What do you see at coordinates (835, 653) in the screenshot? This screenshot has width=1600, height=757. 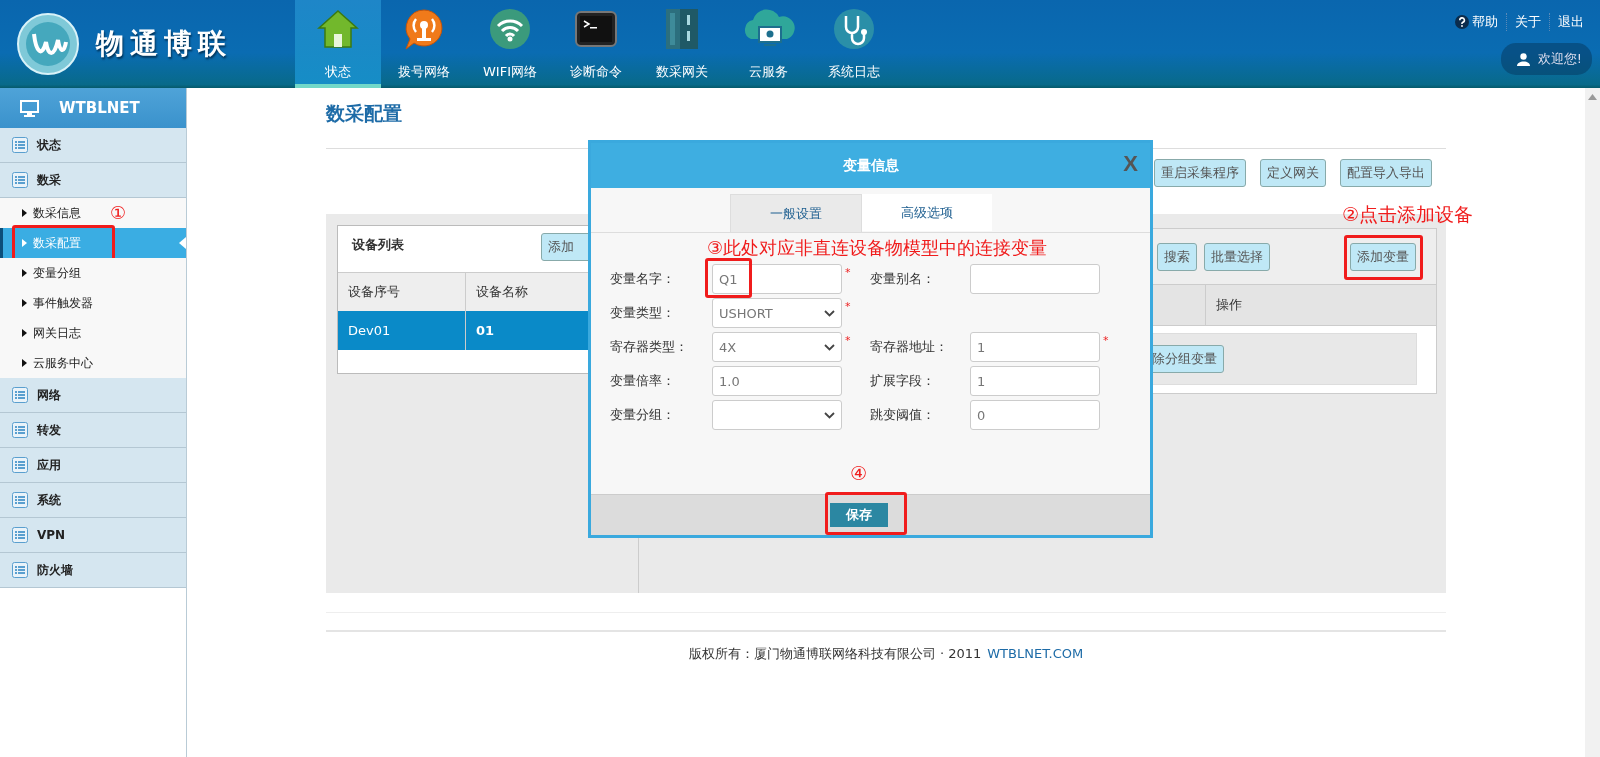 I see `copyright-text: 版权所有：厦门物通博联网络科技有限公司 · 2011` at bounding box center [835, 653].